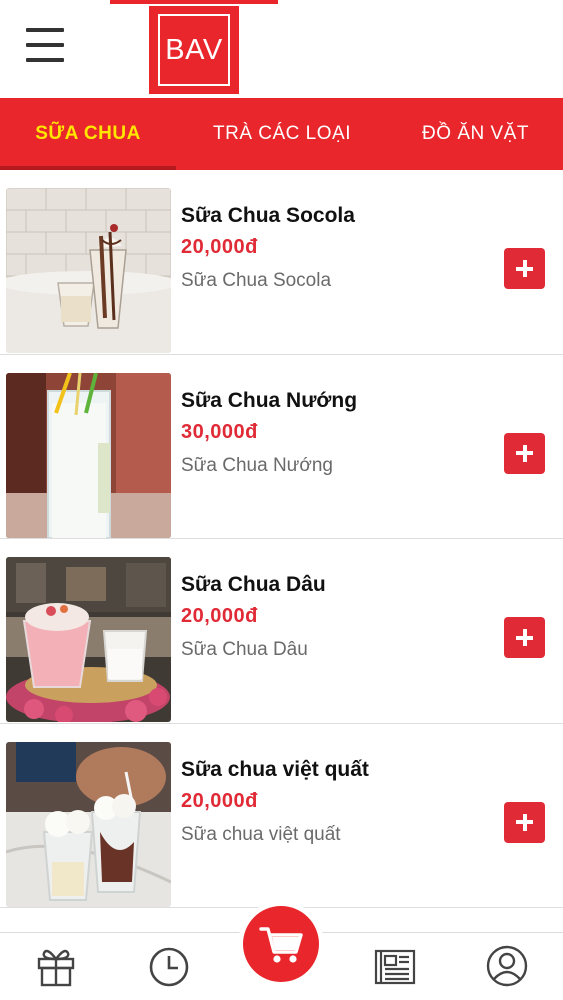 This screenshot has width=563, height=1000. Describe the element at coordinates (268, 215) in the screenshot. I see `product-name: Sữa Chua Socola` at that location.